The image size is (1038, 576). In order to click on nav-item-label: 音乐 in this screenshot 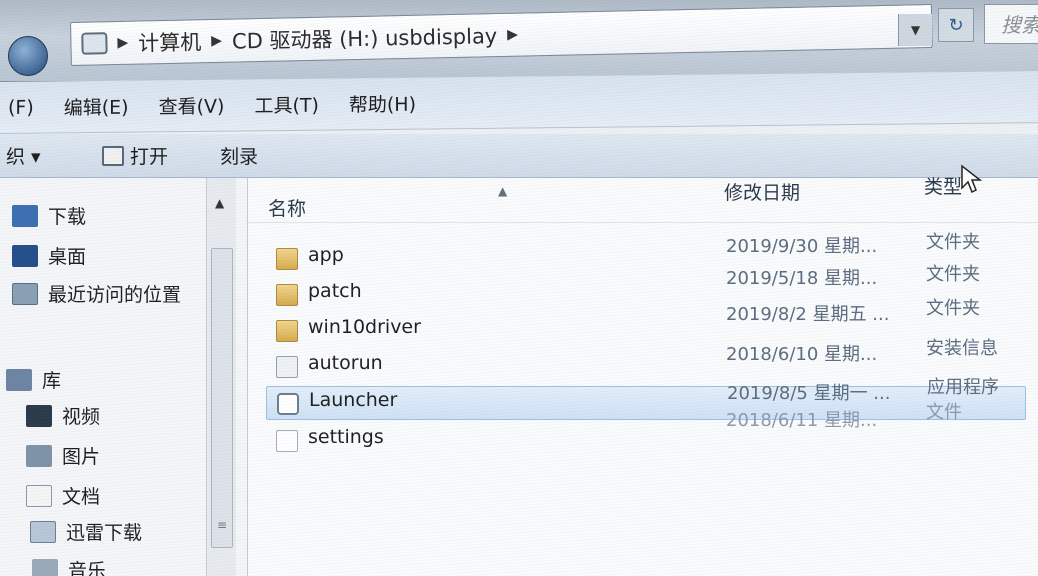, I will do `click(87, 568)`.